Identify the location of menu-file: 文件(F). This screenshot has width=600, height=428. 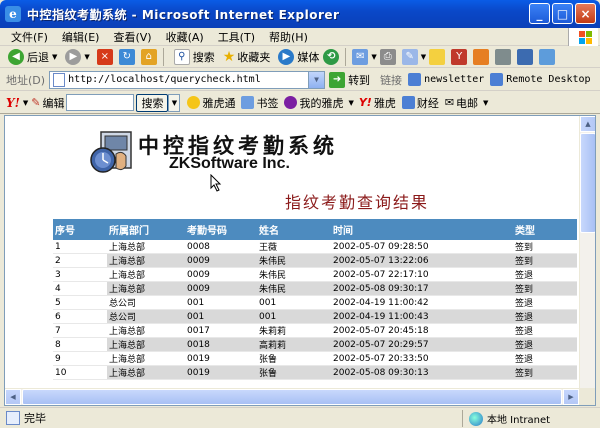
(29, 37).